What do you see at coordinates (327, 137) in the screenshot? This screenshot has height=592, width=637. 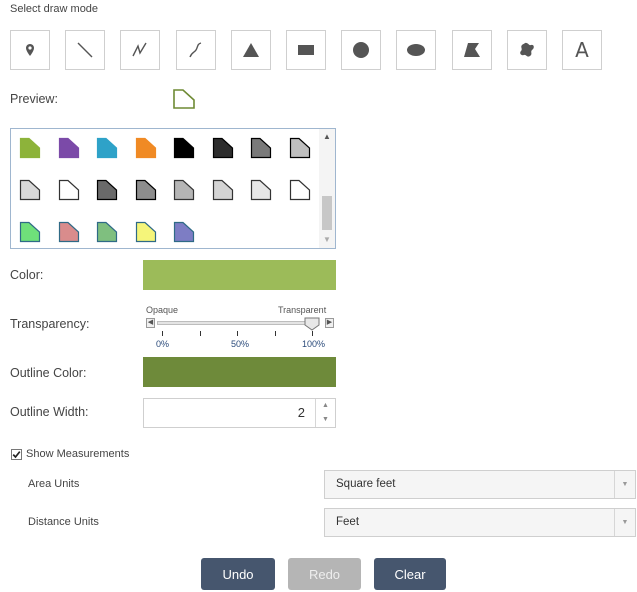 I see `scroll-up-icon: ▲` at bounding box center [327, 137].